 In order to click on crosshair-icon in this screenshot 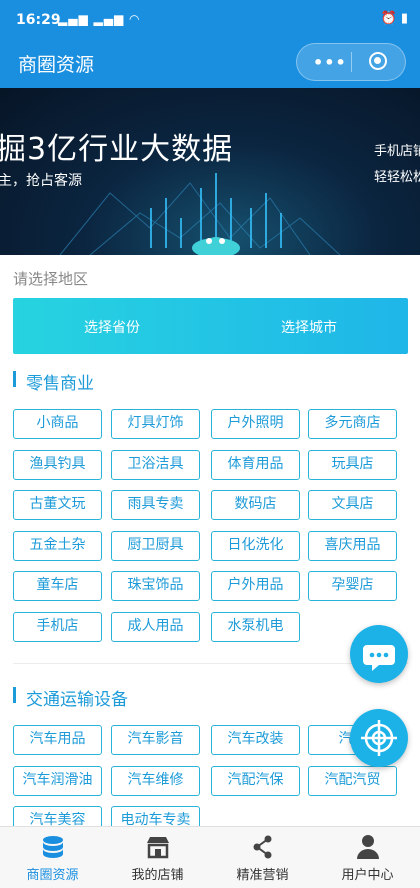, I will do `click(379, 738)`.